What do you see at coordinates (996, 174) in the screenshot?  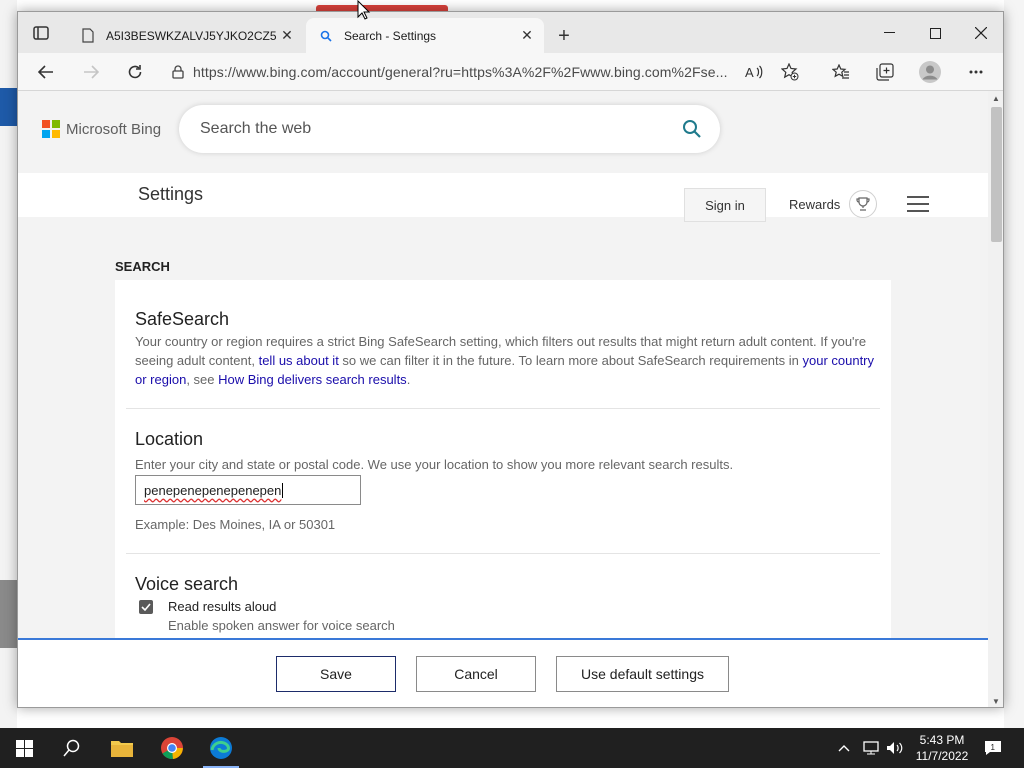 I see `scrollbar-thumb` at bounding box center [996, 174].